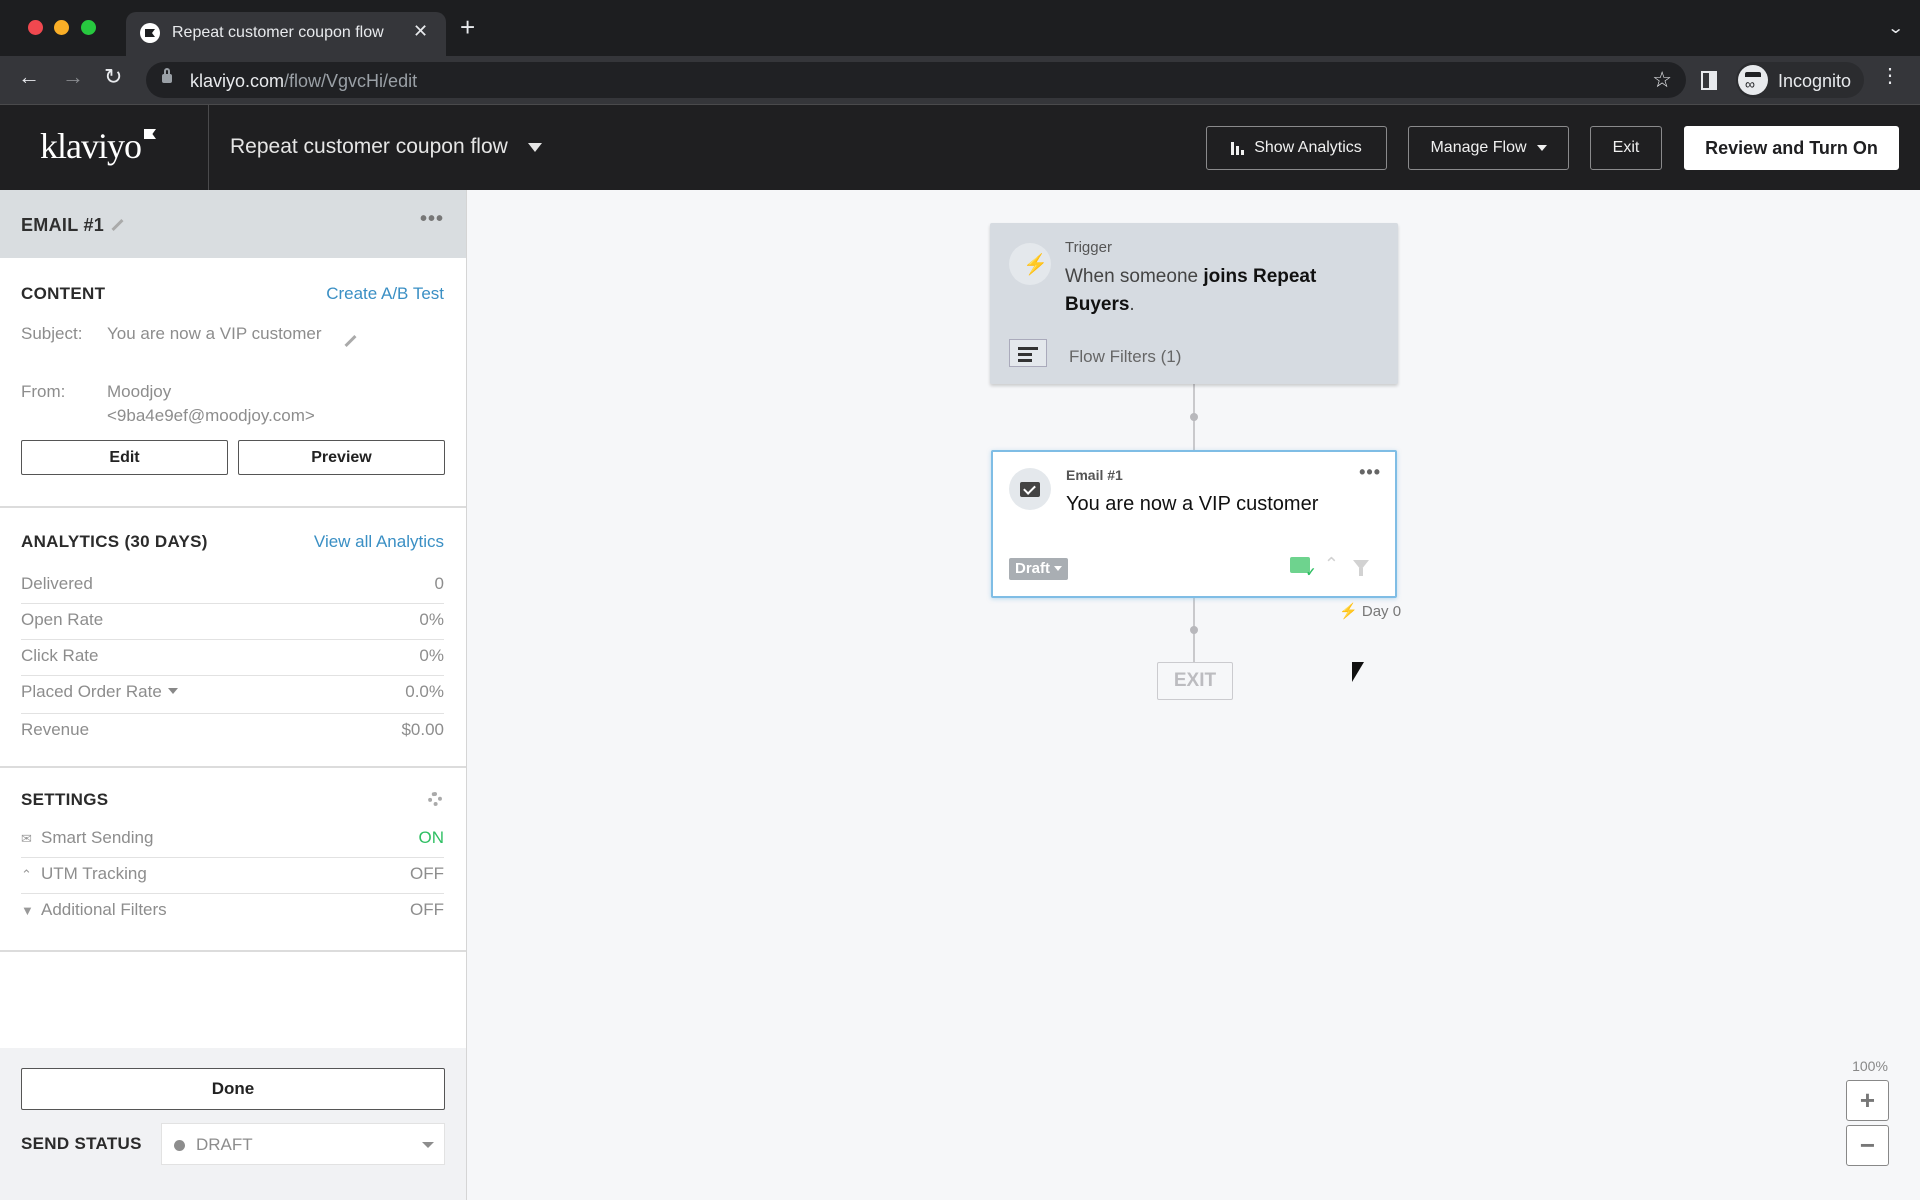 This screenshot has height=1200, width=1920. I want to click on panel-header: EMAIL #1 •••, so click(233, 224).